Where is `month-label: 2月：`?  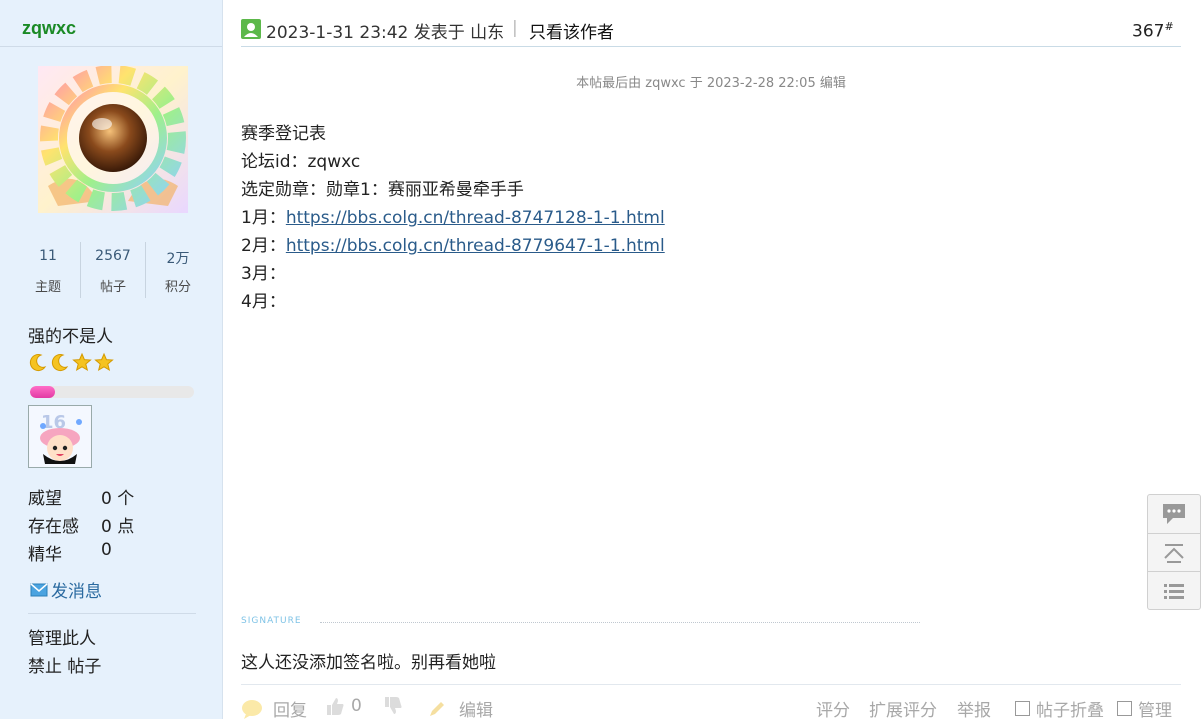 month-label: 2月： is located at coordinates (263, 246).